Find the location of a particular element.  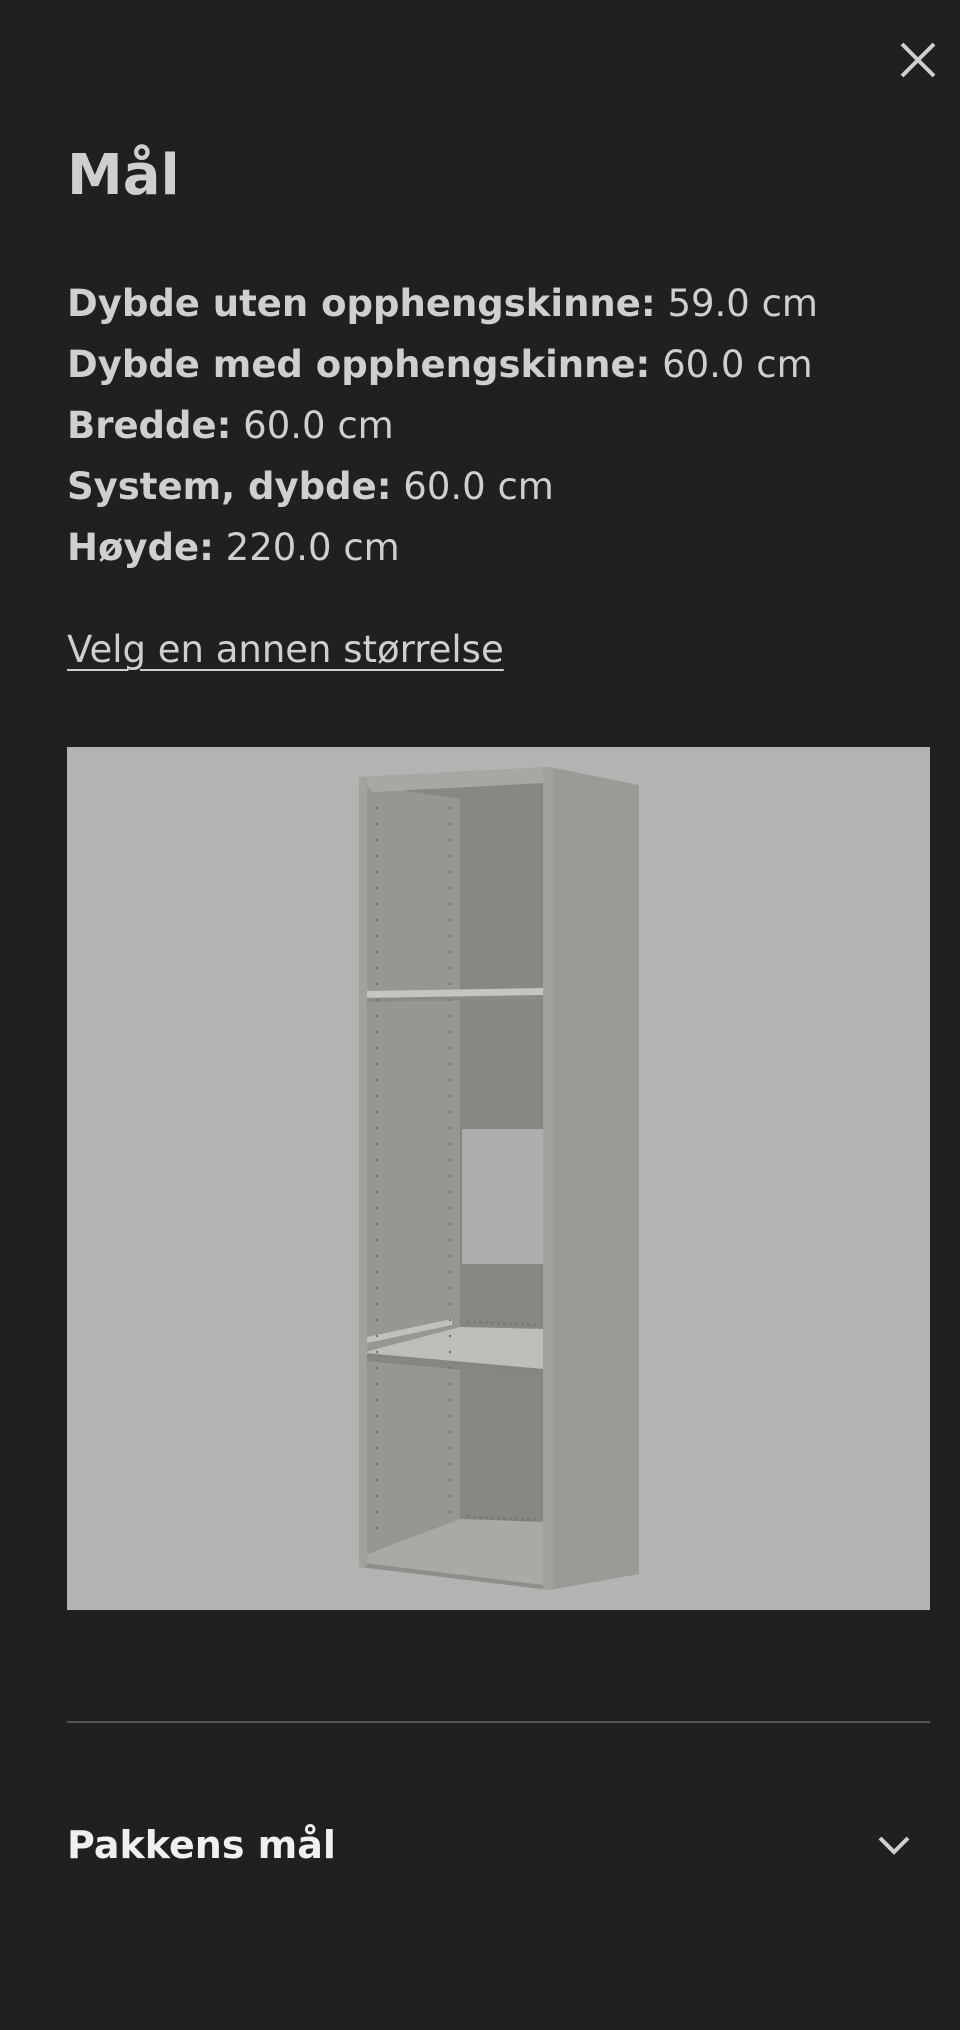

dimension-value: 220.0 cm is located at coordinates (312, 547).